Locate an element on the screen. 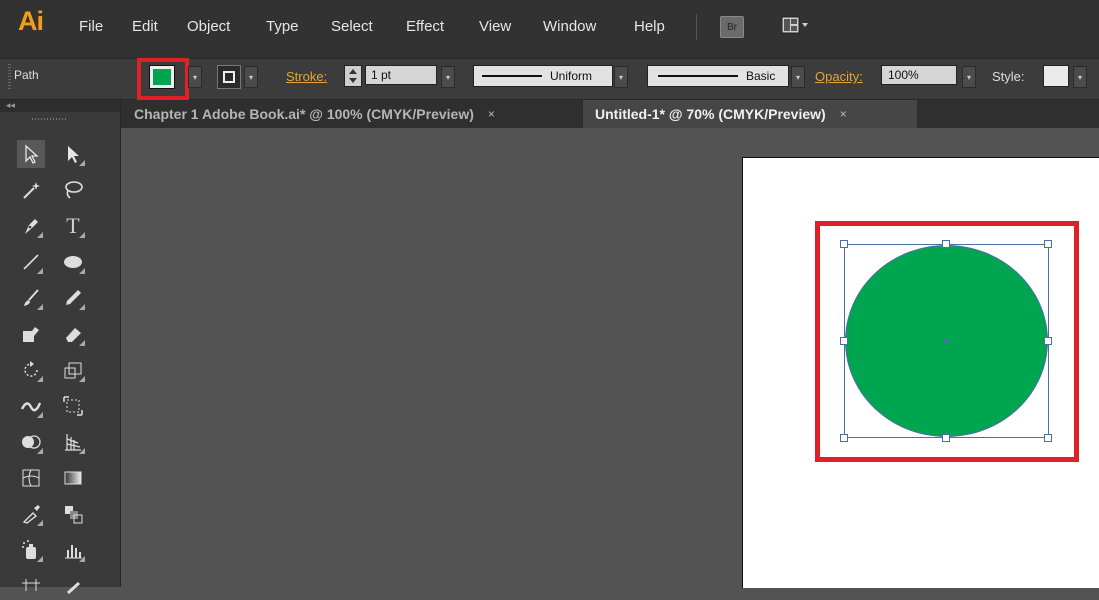  brush-label: Basic is located at coordinates (761, 76).